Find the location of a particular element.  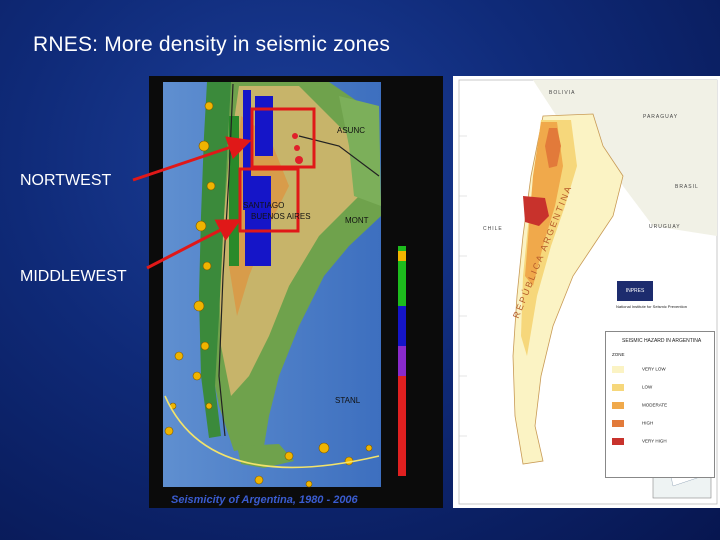

legend-row-zone-4: VERY HIGH is located at coordinates (639, 442).